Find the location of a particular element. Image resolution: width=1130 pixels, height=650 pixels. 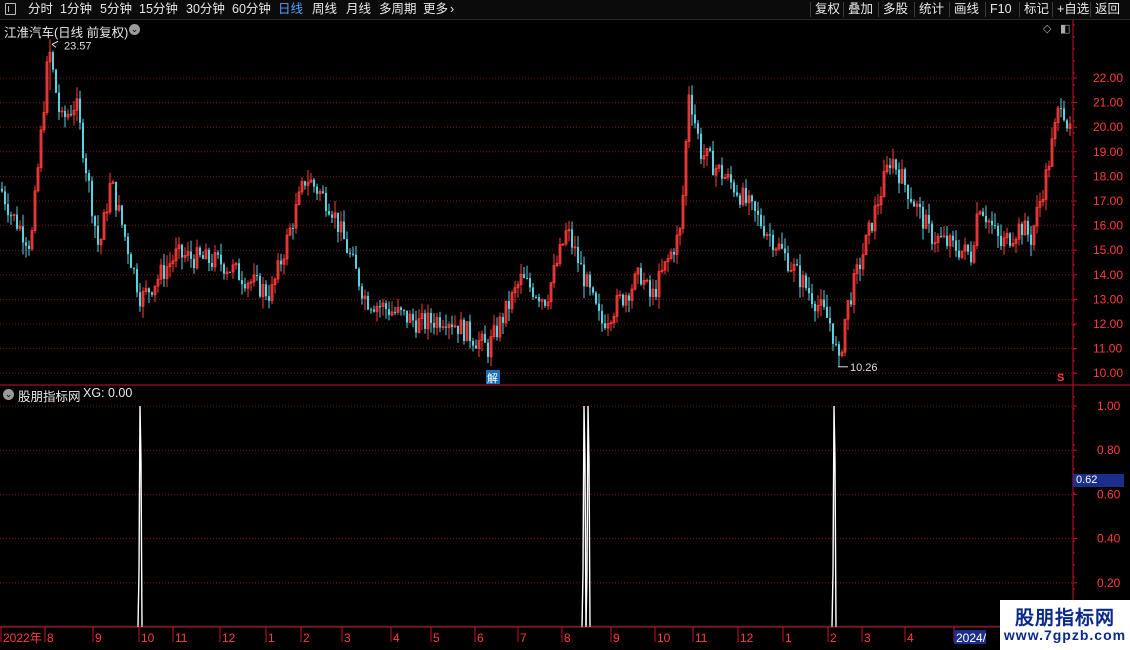

price-tick-label: 12.00 is located at coordinates (1108, 324).